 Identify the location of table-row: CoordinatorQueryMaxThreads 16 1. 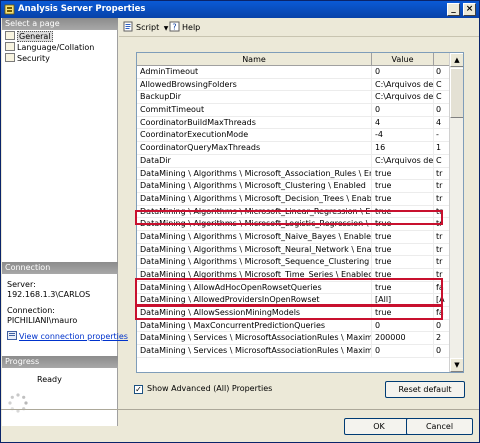
(293, 148).